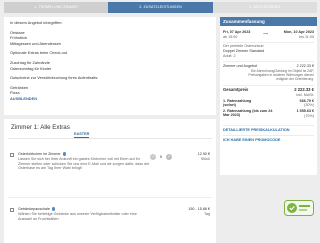  Describe the element at coordinates (230, 37) in the screenshot. I see `checkin-time: ab 15:00` at that location.